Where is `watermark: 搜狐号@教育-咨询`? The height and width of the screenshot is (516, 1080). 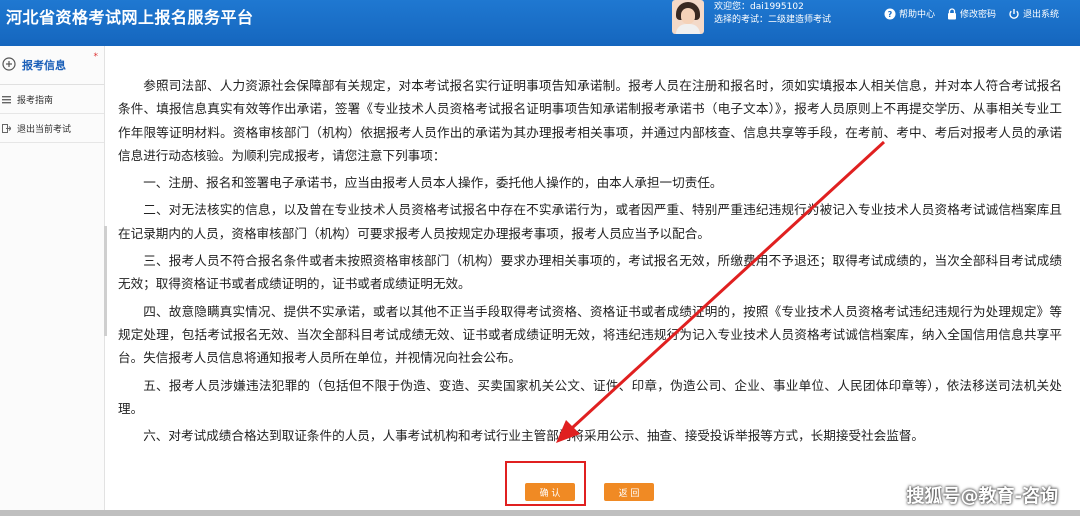 watermark: 搜狐号@教育-咨询 is located at coordinates (982, 496).